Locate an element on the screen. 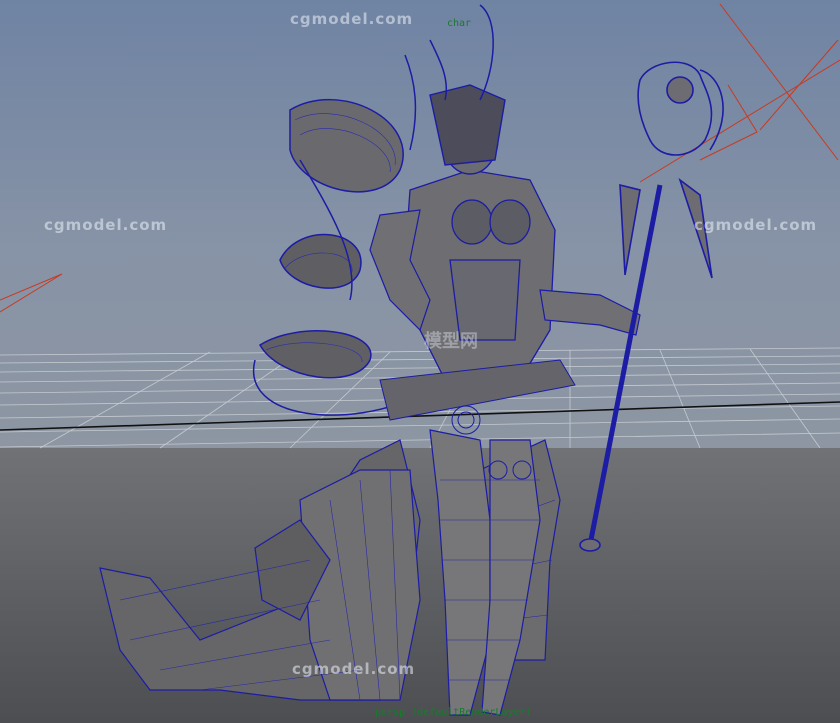 This screenshot has width=840, height=723. watermark-bottom: cgmodel.com is located at coordinates (354, 669).